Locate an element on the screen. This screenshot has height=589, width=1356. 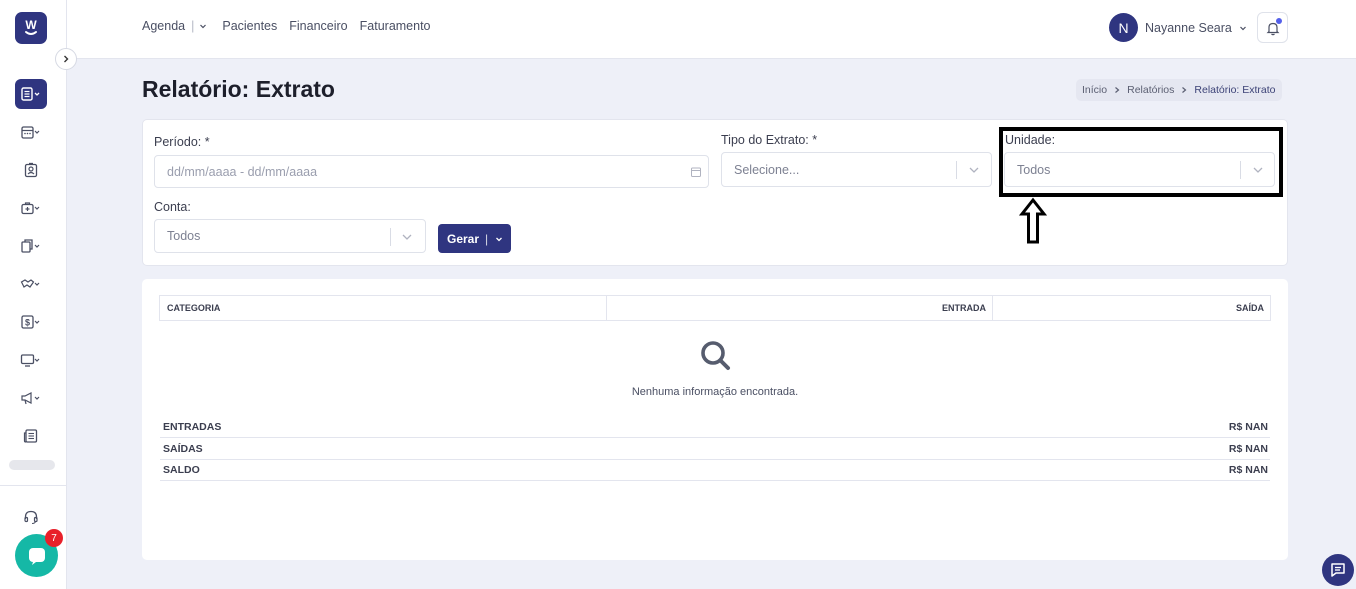
periodo-placeholder: dd/mm/aaaa - dd/mm/aaaa is located at coordinates (242, 171).